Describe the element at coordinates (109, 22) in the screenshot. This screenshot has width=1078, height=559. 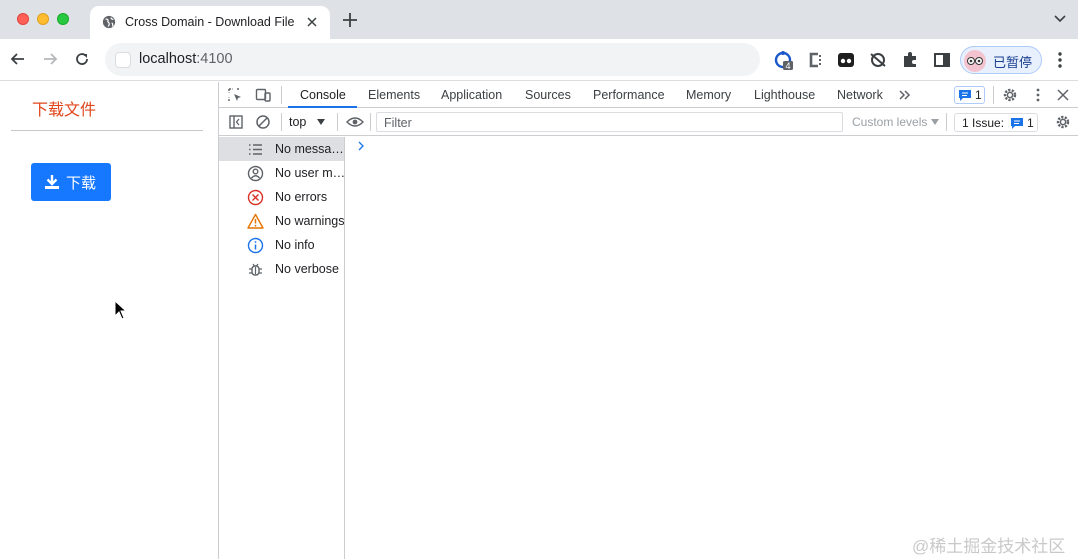
I see `globe-icon` at that location.